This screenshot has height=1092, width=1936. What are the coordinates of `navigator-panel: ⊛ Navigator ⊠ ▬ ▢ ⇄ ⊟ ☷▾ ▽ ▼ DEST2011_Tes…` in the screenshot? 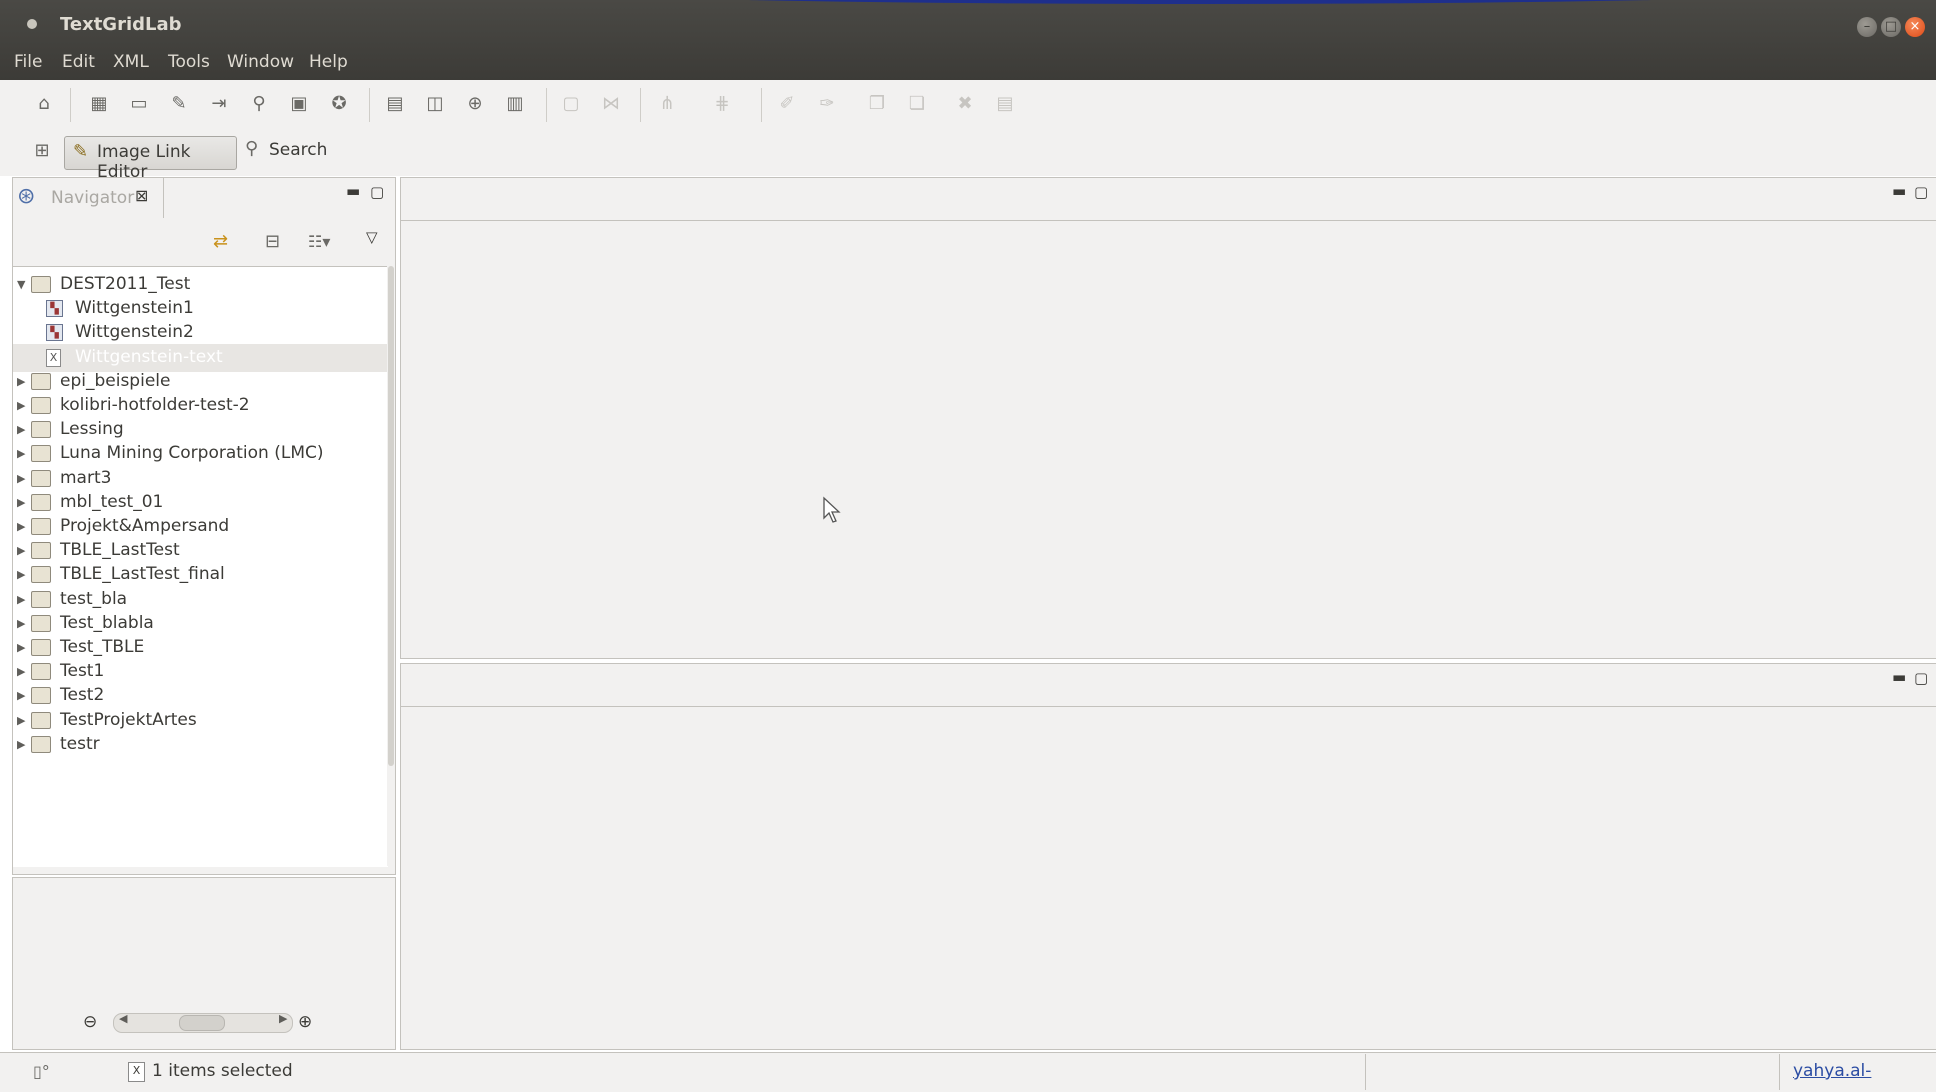 It's located at (204, 526).